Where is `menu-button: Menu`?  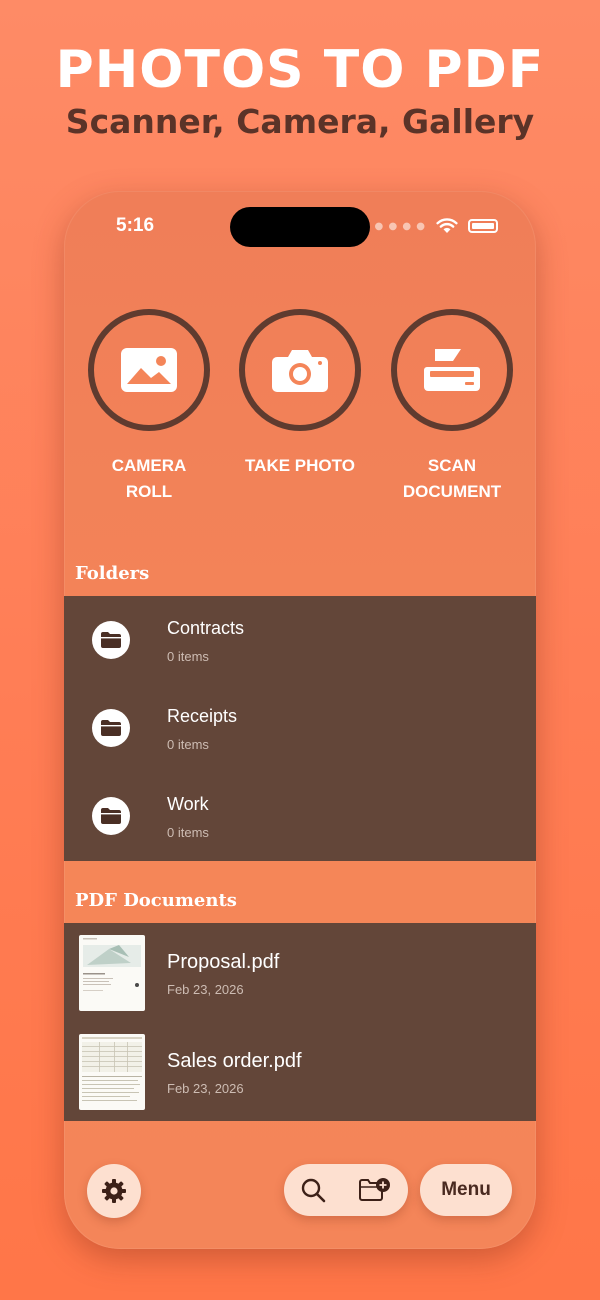
menu-button: Menu is located at coordinates (466, 1190).